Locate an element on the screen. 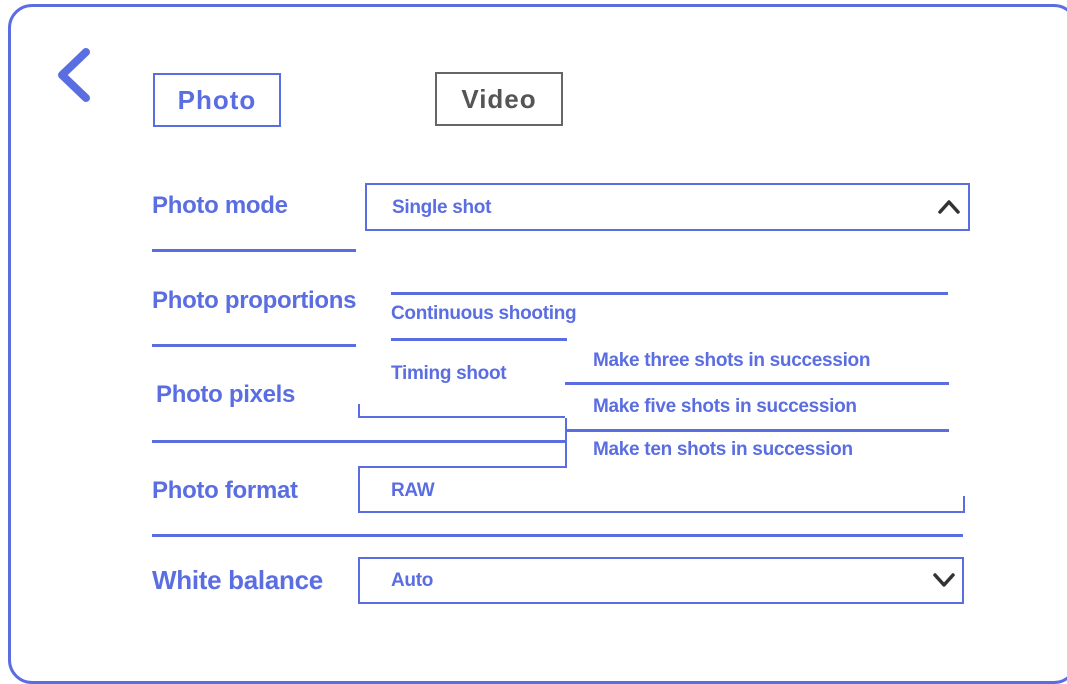  chevron-left-icon is located at coordinates (72, 75).